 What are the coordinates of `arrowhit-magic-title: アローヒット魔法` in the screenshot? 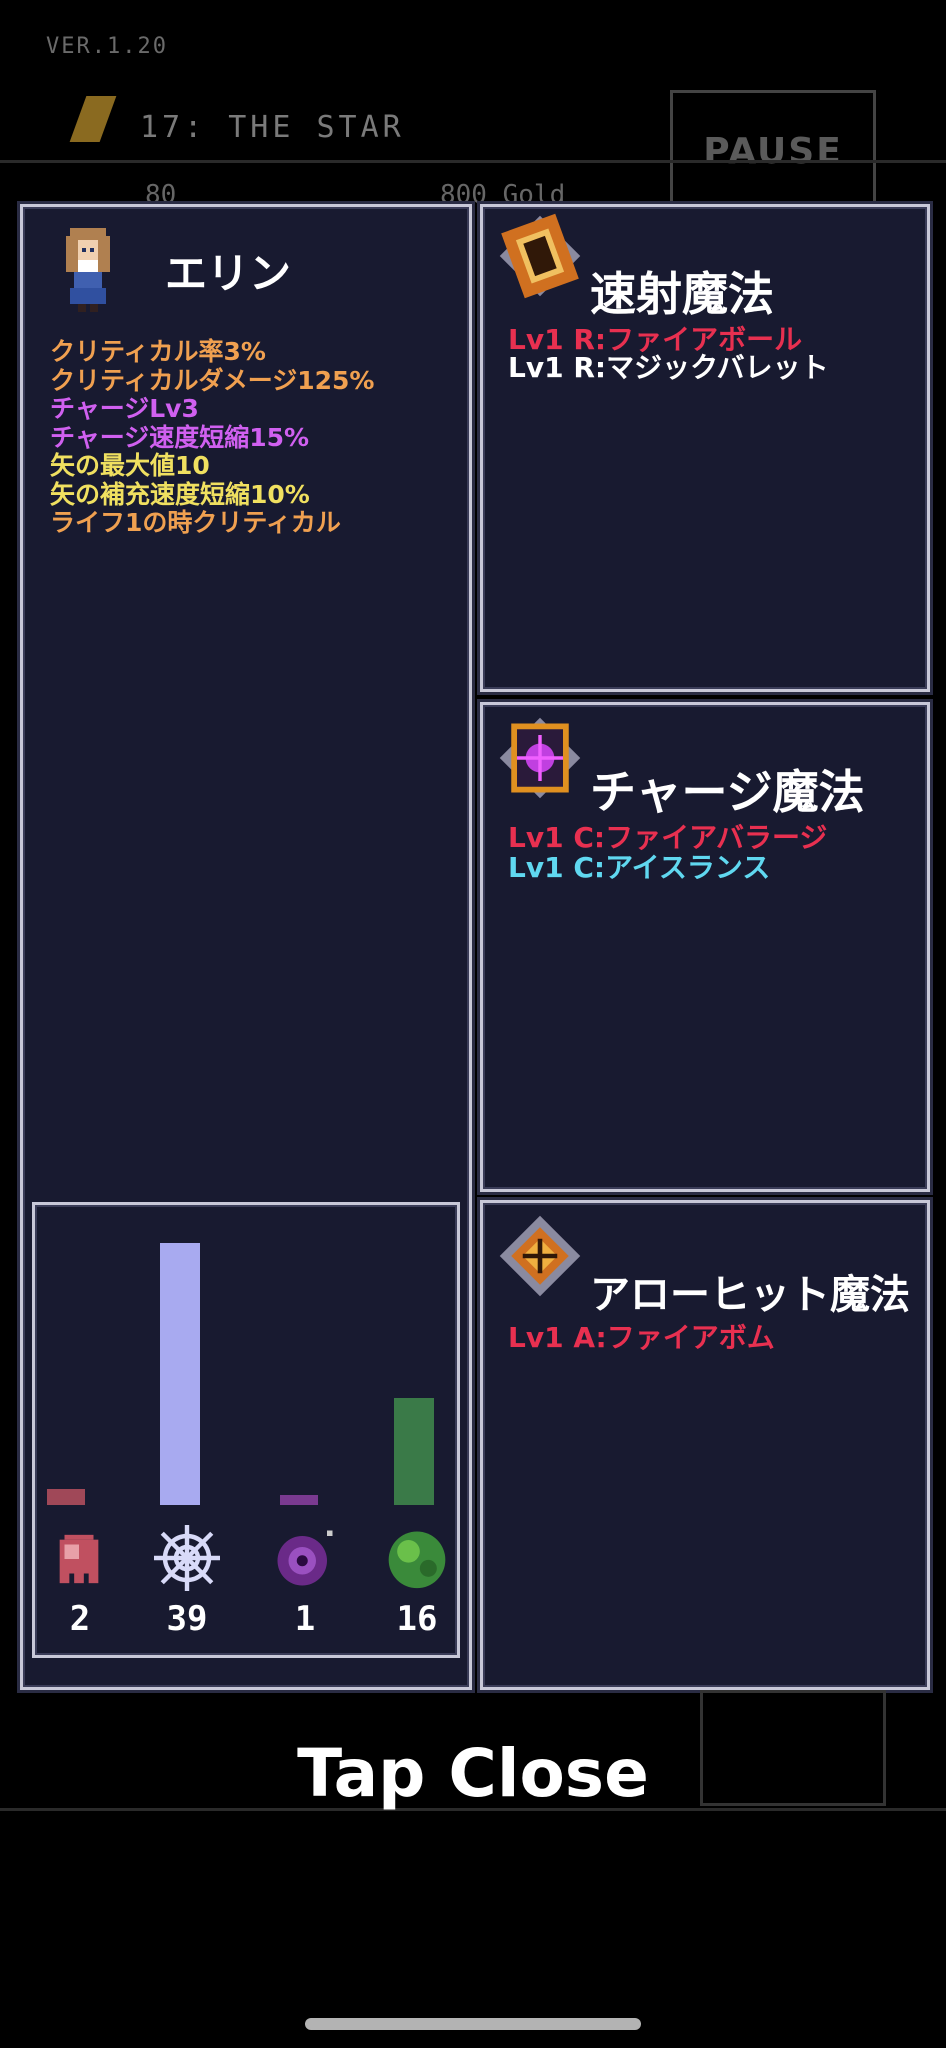 It's located at (750, 1295).